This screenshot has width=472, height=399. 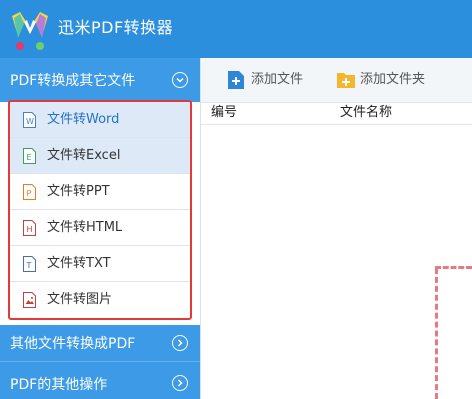 What do you see at coordinates (366, 113) in the screenshot?
I see `column-header-filename: 文件名称` at bounding box center [366, 113].